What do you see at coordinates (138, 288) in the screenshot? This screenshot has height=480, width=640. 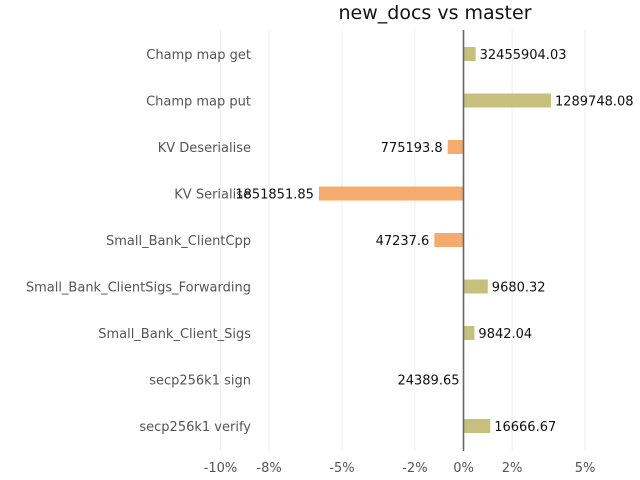 I see `category-label: Small_Bank_ClientSigs_Forwarding` at bounding box center [138, 288].